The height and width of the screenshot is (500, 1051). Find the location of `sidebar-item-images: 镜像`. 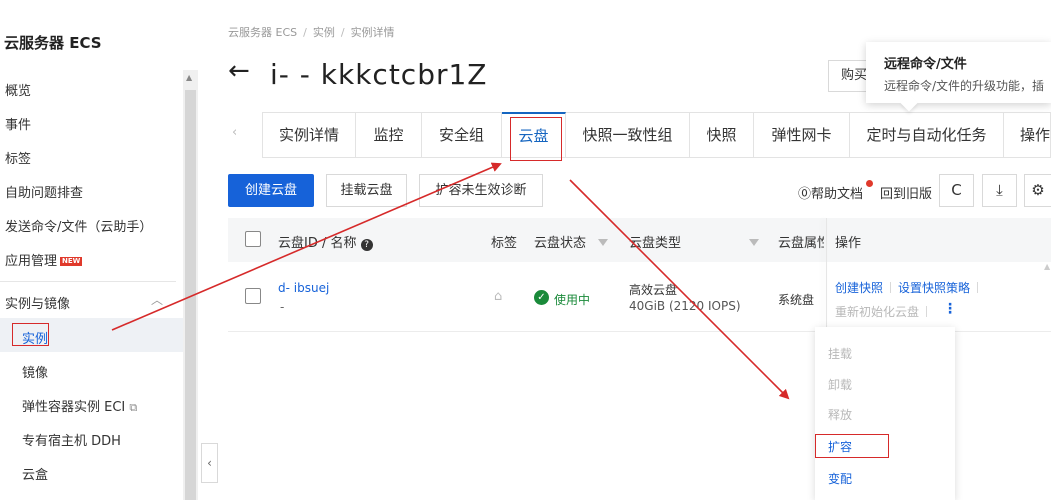

sidebar-item-images: 镜像 is located at coordinates (35, 371).